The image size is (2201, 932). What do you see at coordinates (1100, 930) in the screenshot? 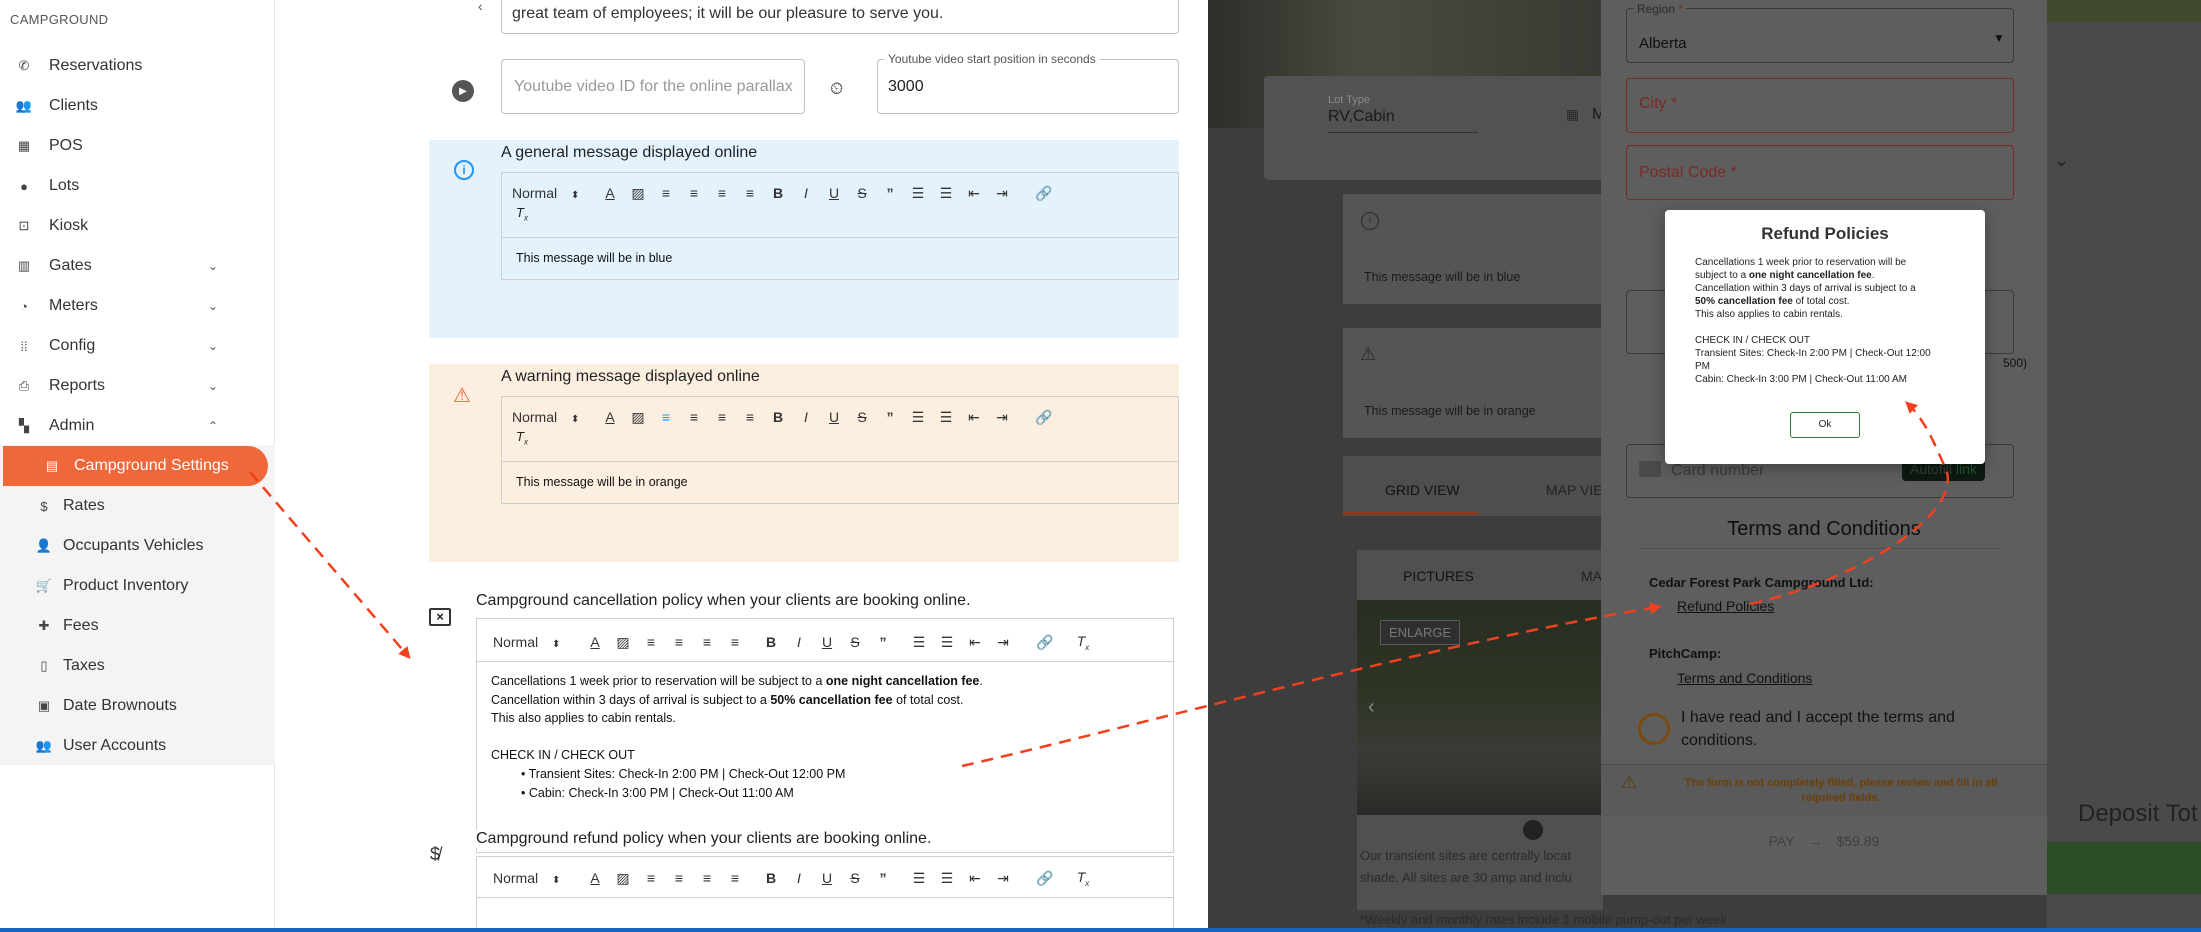
I see `bottom-bar` at bounding box center [1100, 930].